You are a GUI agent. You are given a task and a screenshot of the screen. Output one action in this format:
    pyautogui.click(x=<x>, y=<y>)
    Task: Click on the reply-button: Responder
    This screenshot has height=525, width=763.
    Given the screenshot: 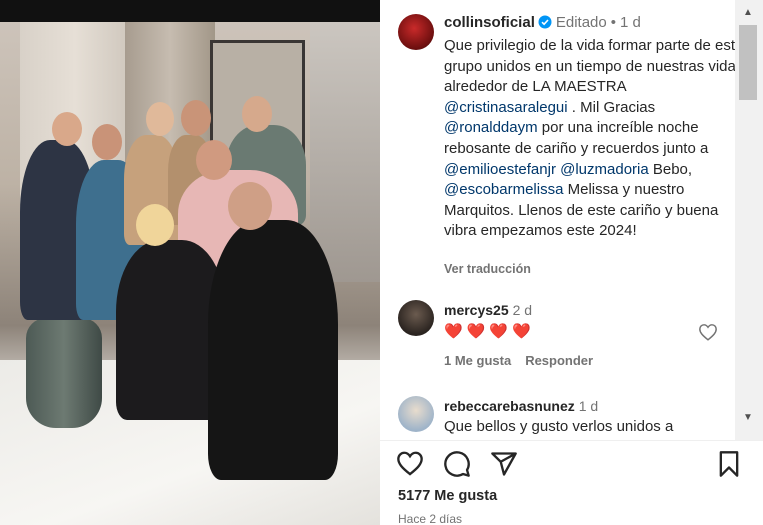 What is the action you would take?
    pyautogui.click(x=559, y=360)
    